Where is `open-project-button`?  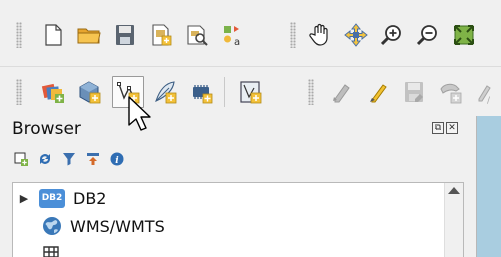
open-project-button is located at coordinates (89, 35).